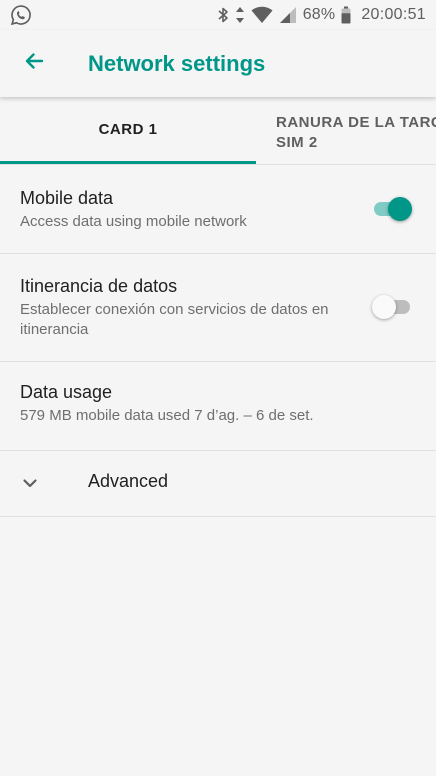  Describe the element at coordinates (133, 221) in the screenshot. I see `mobile-data-subtitle: Access data using mobile network` at that location.